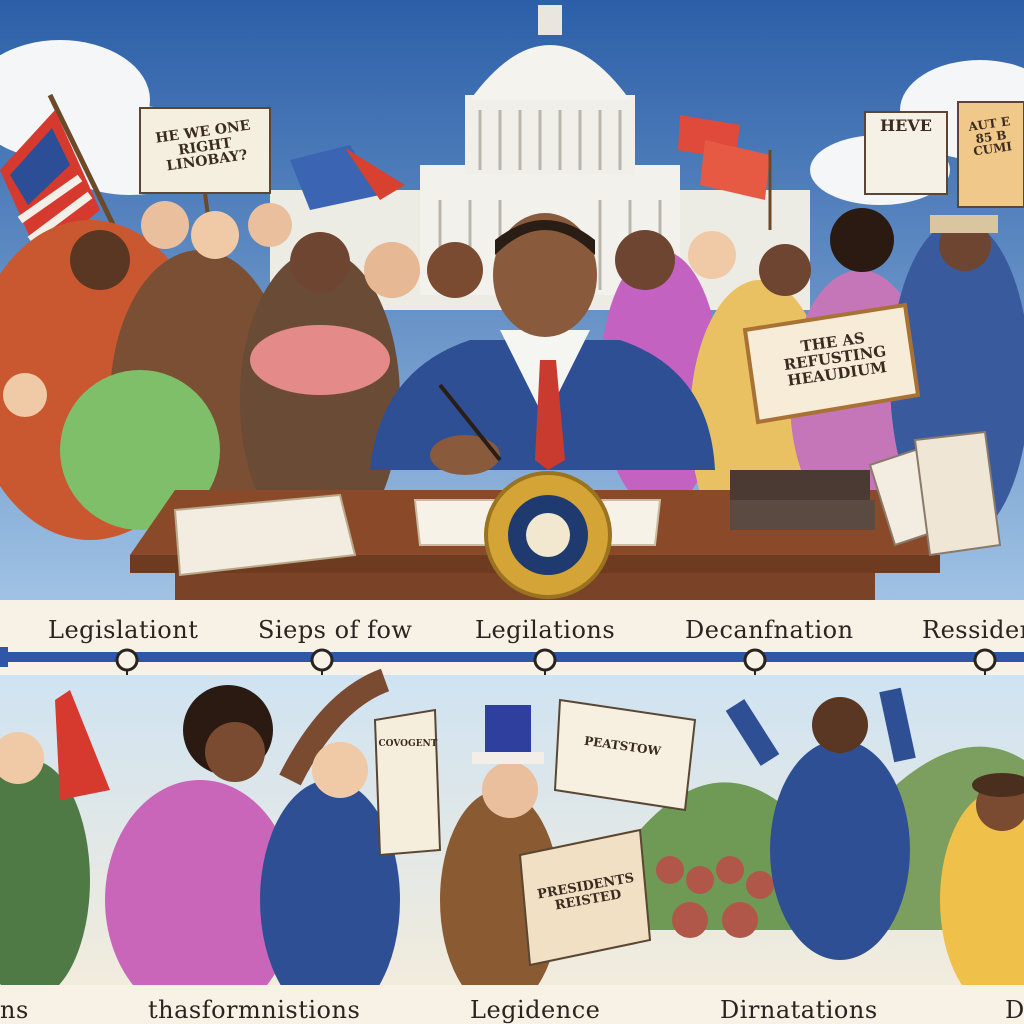  Describe the element at coordinates (545, 630) in the screenshot. I see `top-label-3: Legilations` at that location.